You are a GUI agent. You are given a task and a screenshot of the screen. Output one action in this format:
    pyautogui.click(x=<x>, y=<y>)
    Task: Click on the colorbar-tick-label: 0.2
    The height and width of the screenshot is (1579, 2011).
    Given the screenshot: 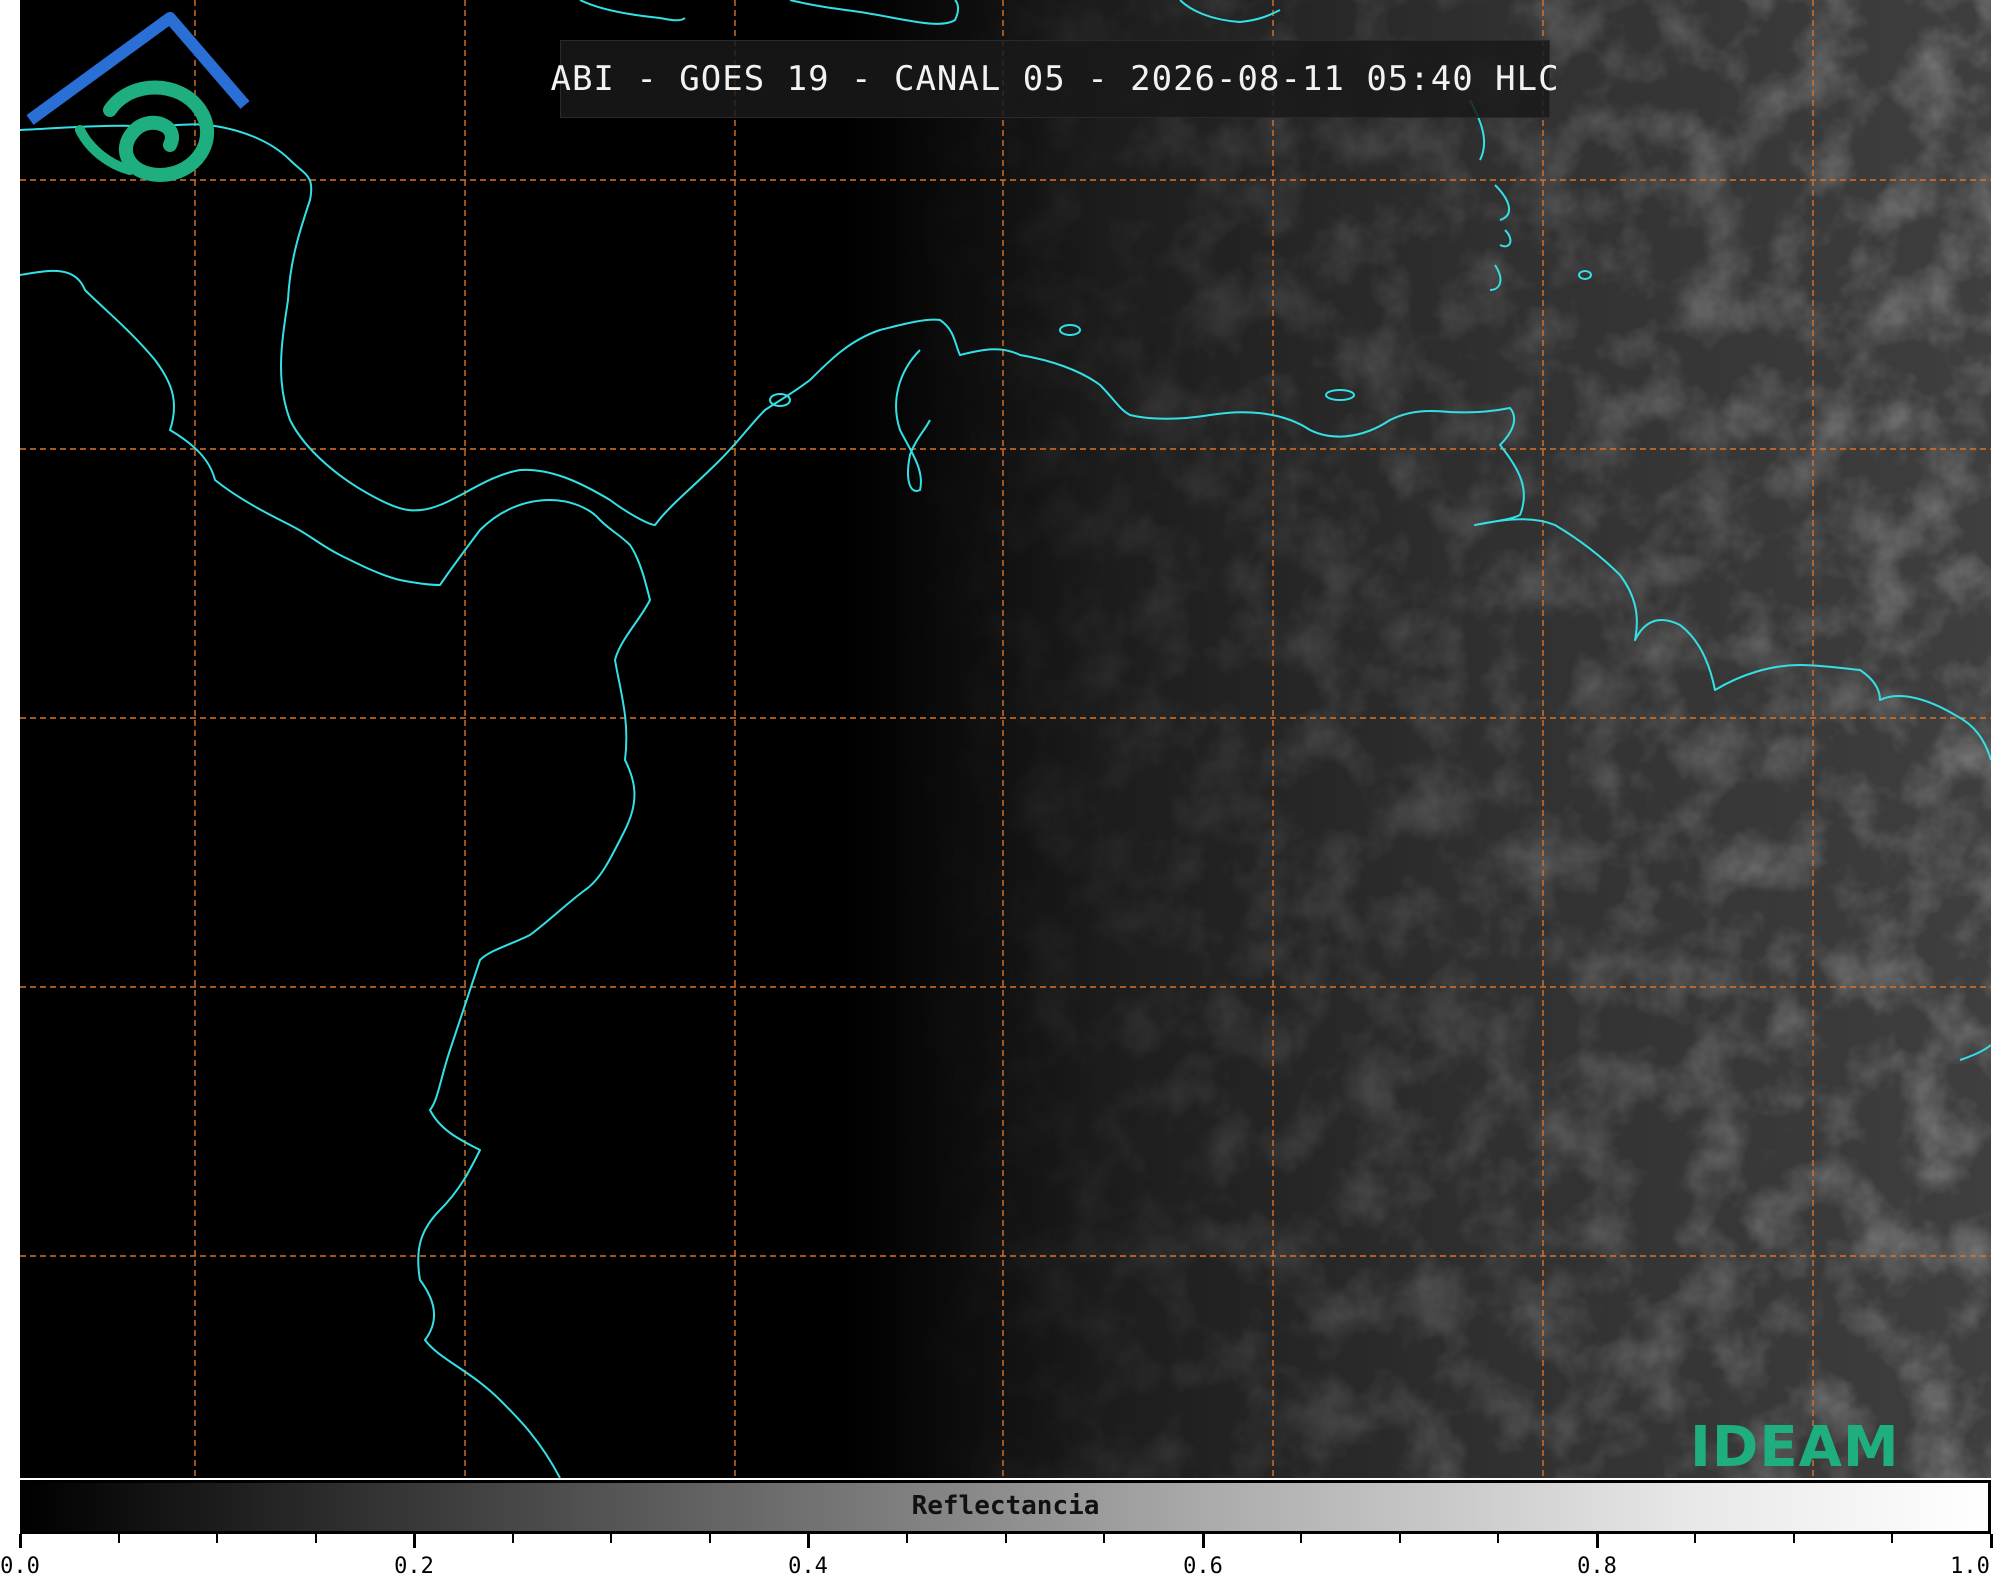 What is the action you would take?
    pyautogui.click(x=414, y=1566)
    